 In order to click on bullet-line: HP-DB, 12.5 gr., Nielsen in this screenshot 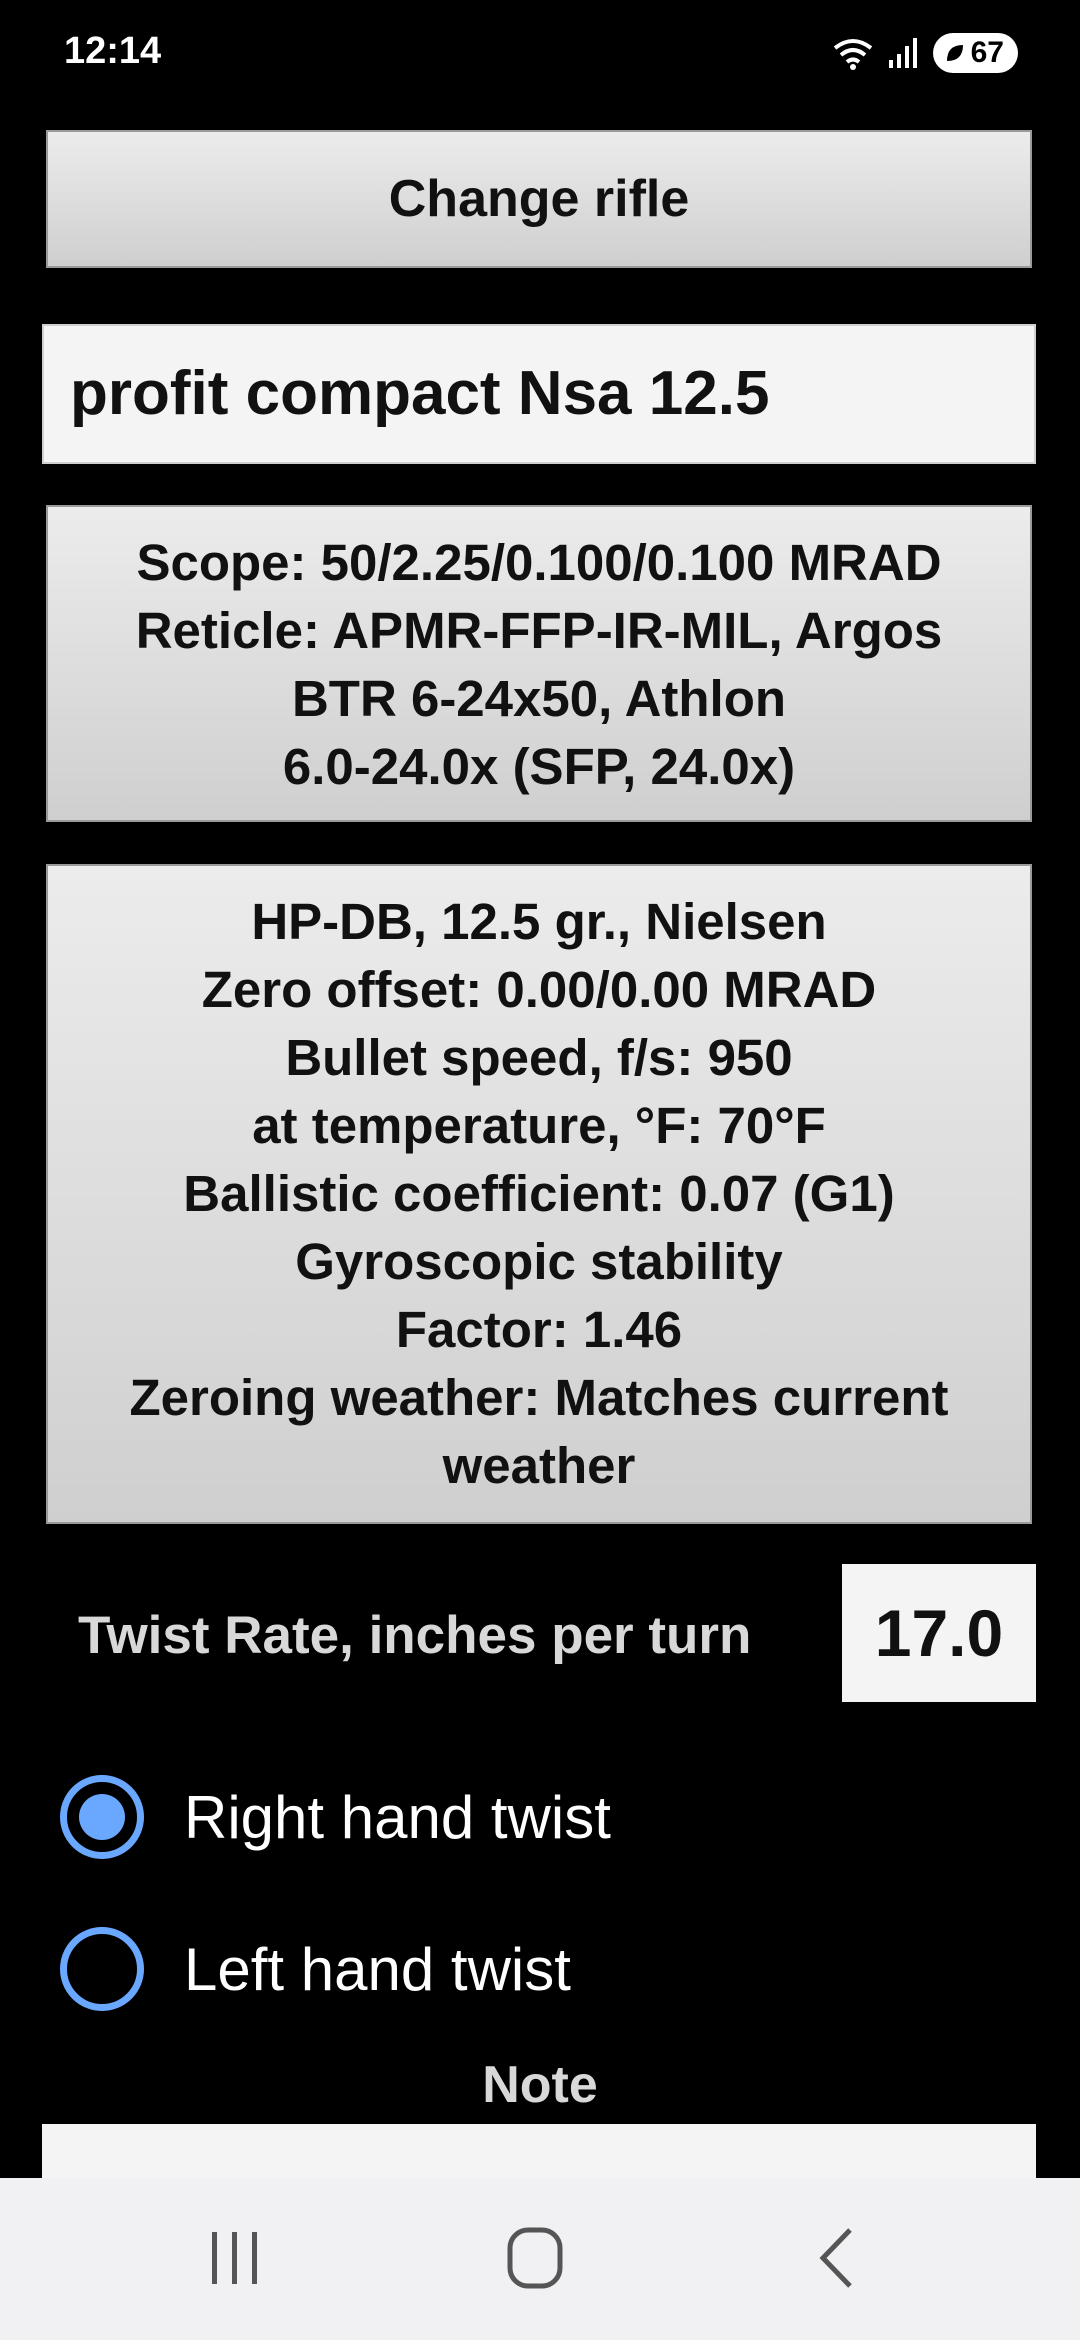, I will do `click(539, 921)`.